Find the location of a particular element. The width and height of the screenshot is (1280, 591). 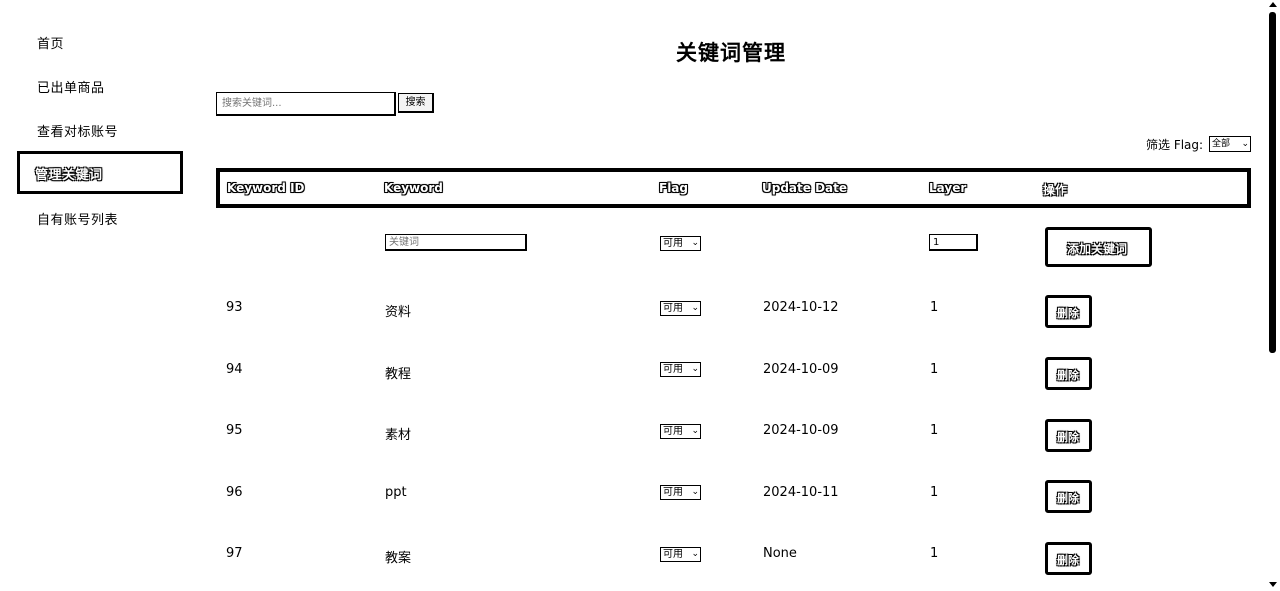

sidebar-item-label: 管理关键词 is located at coordinates (69, 175).